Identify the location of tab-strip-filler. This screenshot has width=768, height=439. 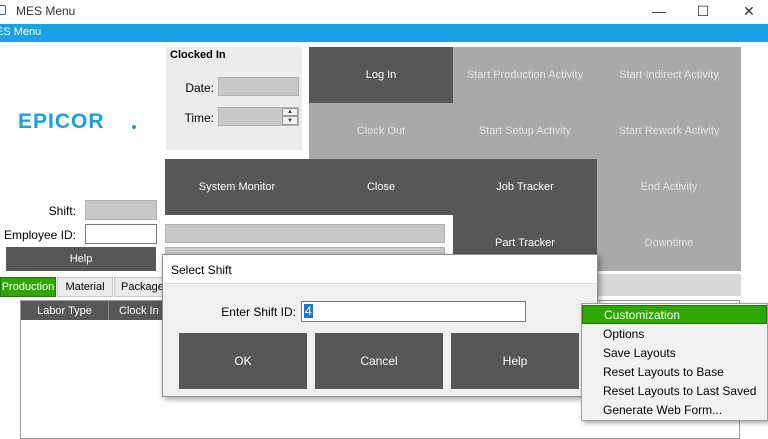
(669, 285).